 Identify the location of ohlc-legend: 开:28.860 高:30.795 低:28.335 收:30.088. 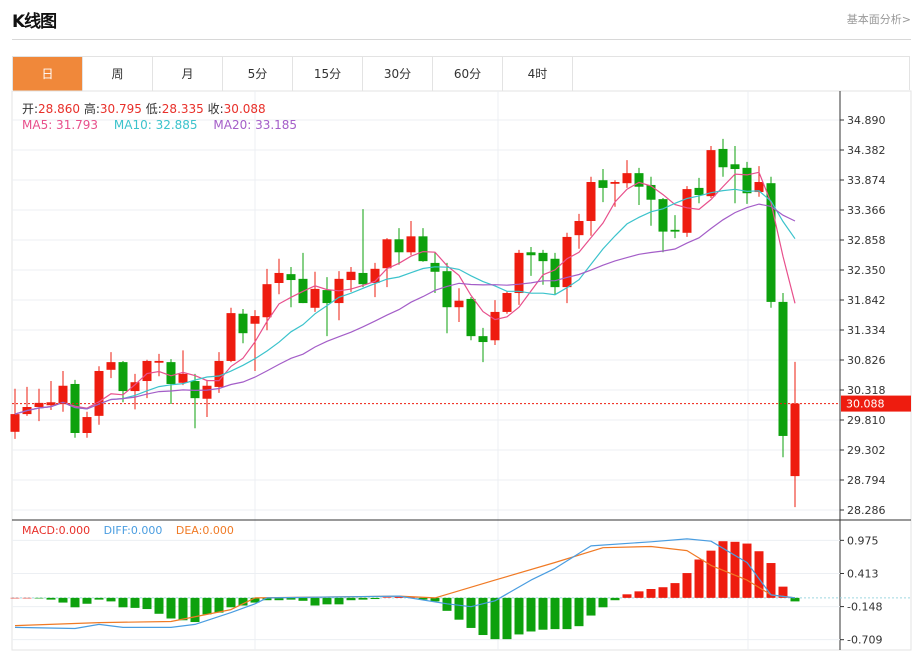
(144, 108).